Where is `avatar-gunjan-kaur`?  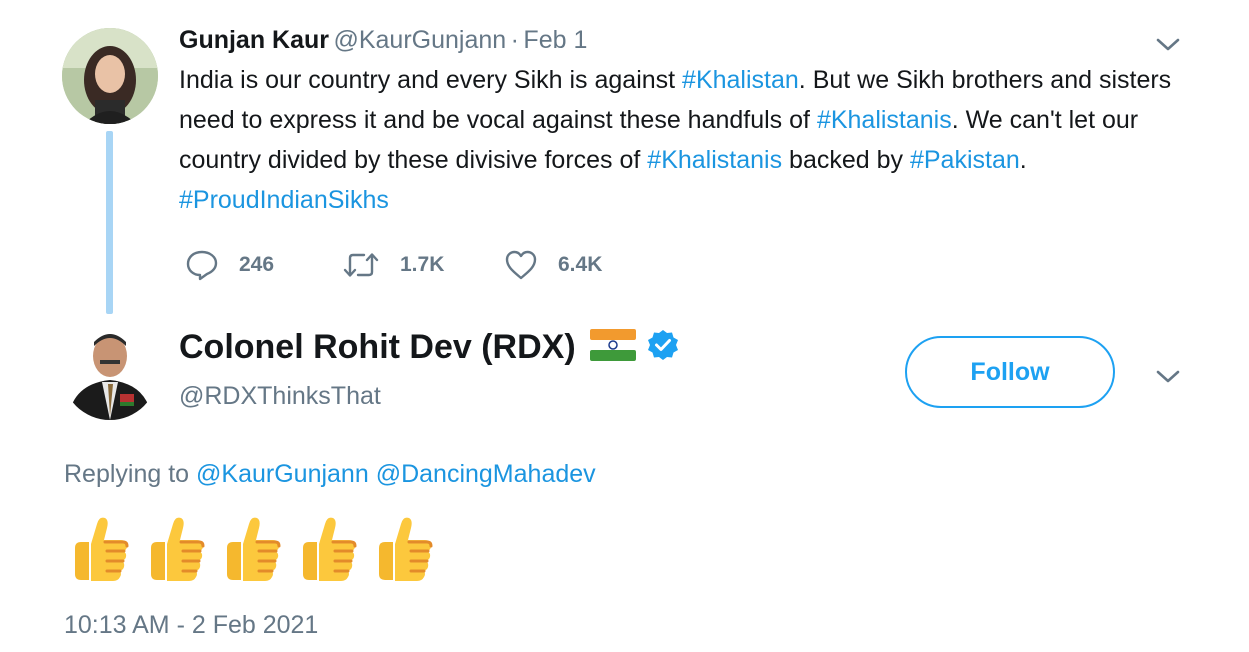
avatar-gunjan-kaur is located at coordinates (110, 76).